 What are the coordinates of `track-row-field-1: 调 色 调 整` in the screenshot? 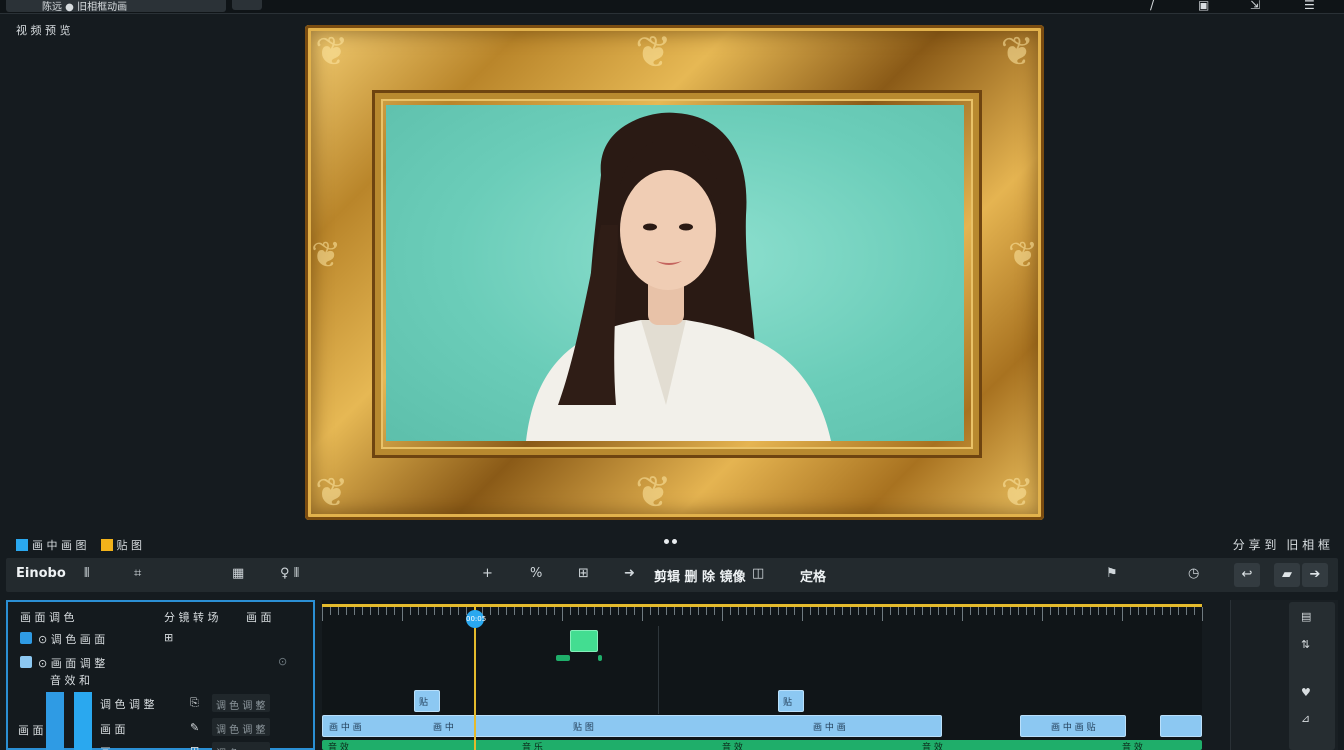 It's located at (241, 703).